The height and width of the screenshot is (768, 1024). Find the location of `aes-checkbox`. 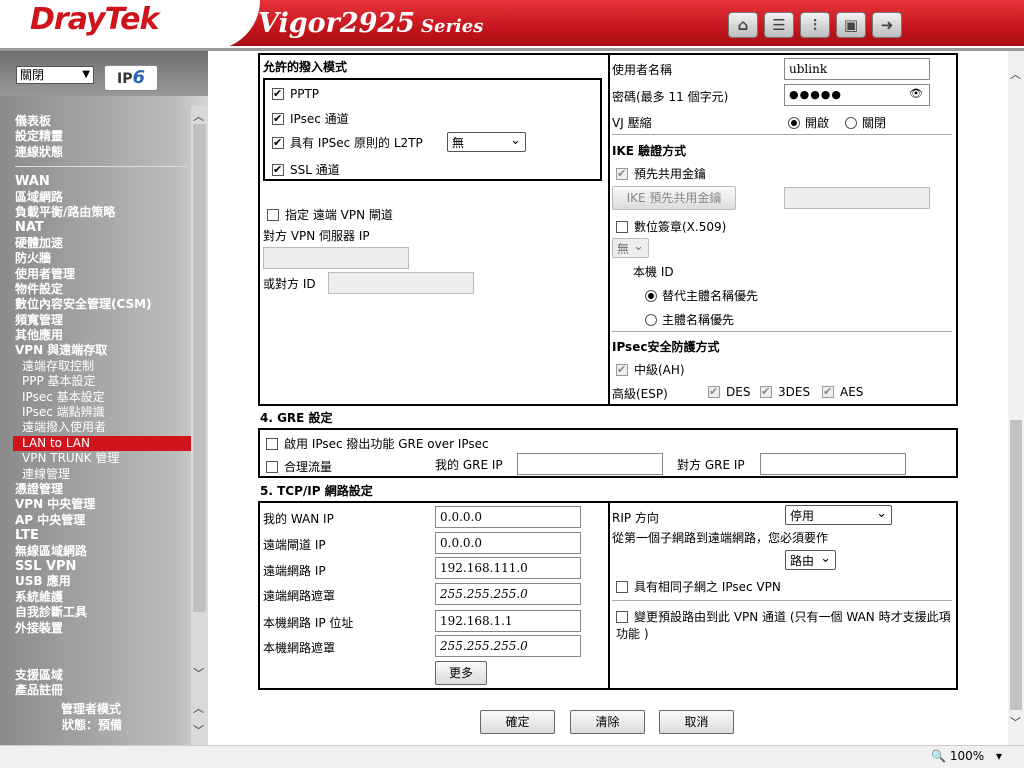

aes-checkbox is located at coordinates (828, 391).